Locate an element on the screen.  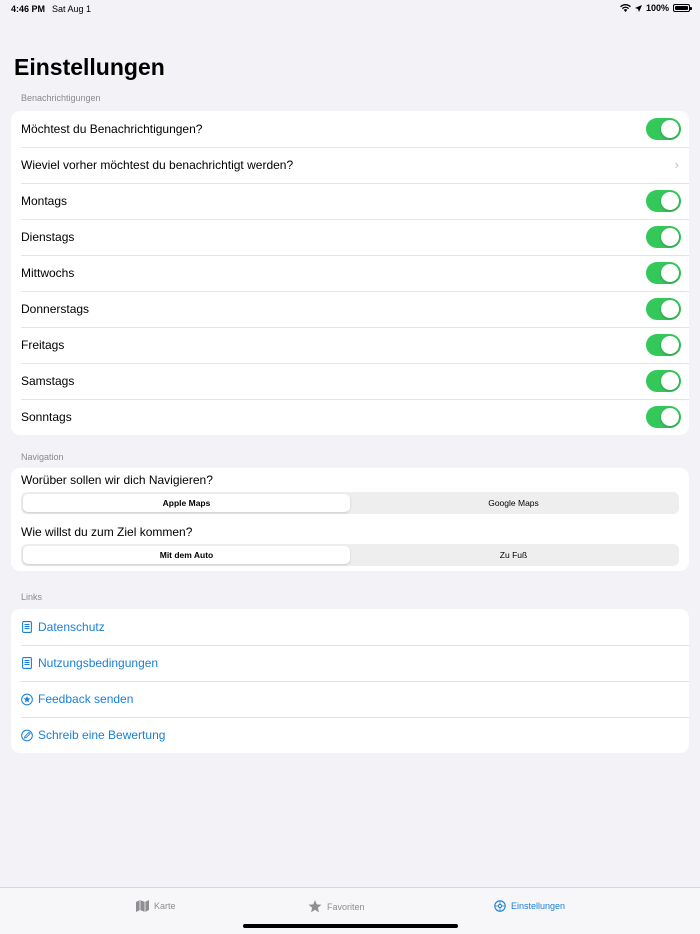
notification-row: Donnerstags is located at coordinates (350, 309).